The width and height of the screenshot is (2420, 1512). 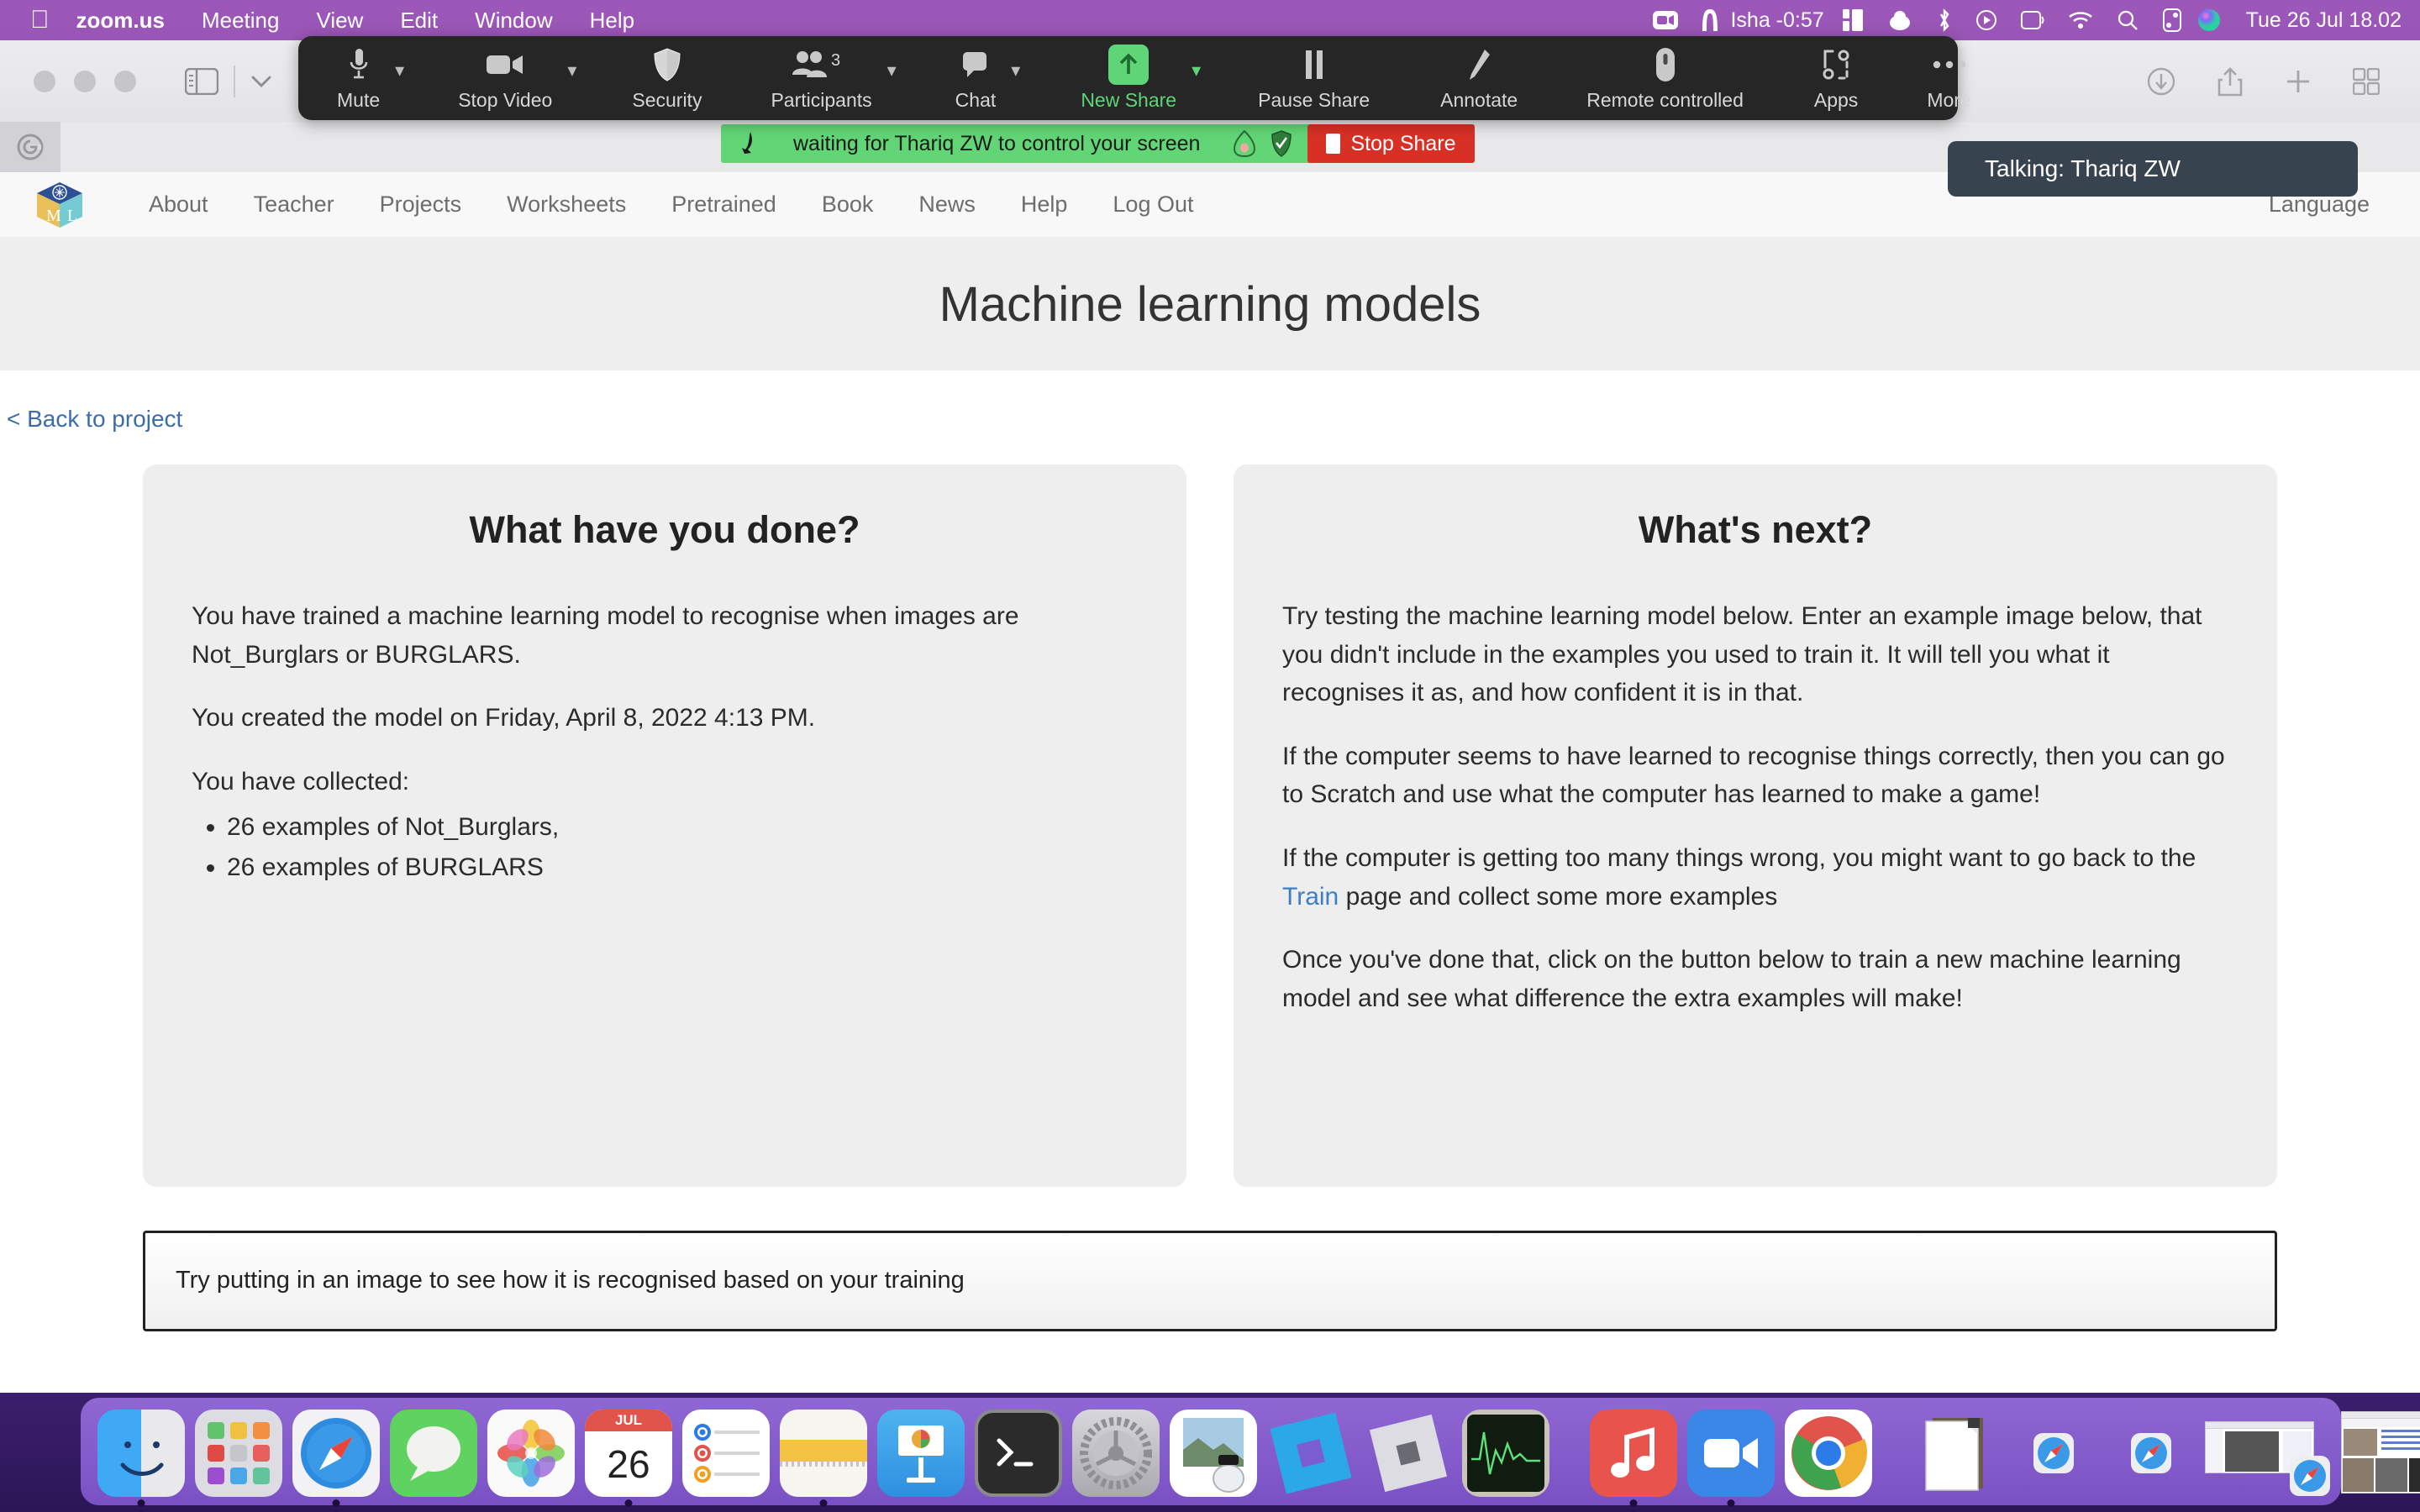 I want to click on zoom-button-label: Apps, so click(x=1836, y=99).